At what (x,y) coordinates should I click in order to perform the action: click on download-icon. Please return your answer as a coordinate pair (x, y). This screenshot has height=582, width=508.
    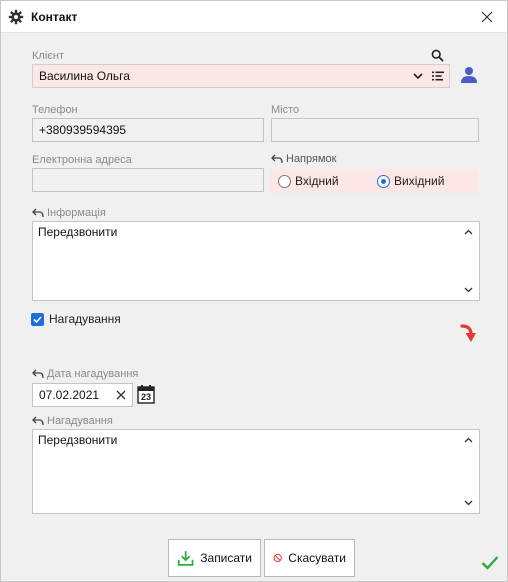
    Looking at the image, I should click on (185, 558).